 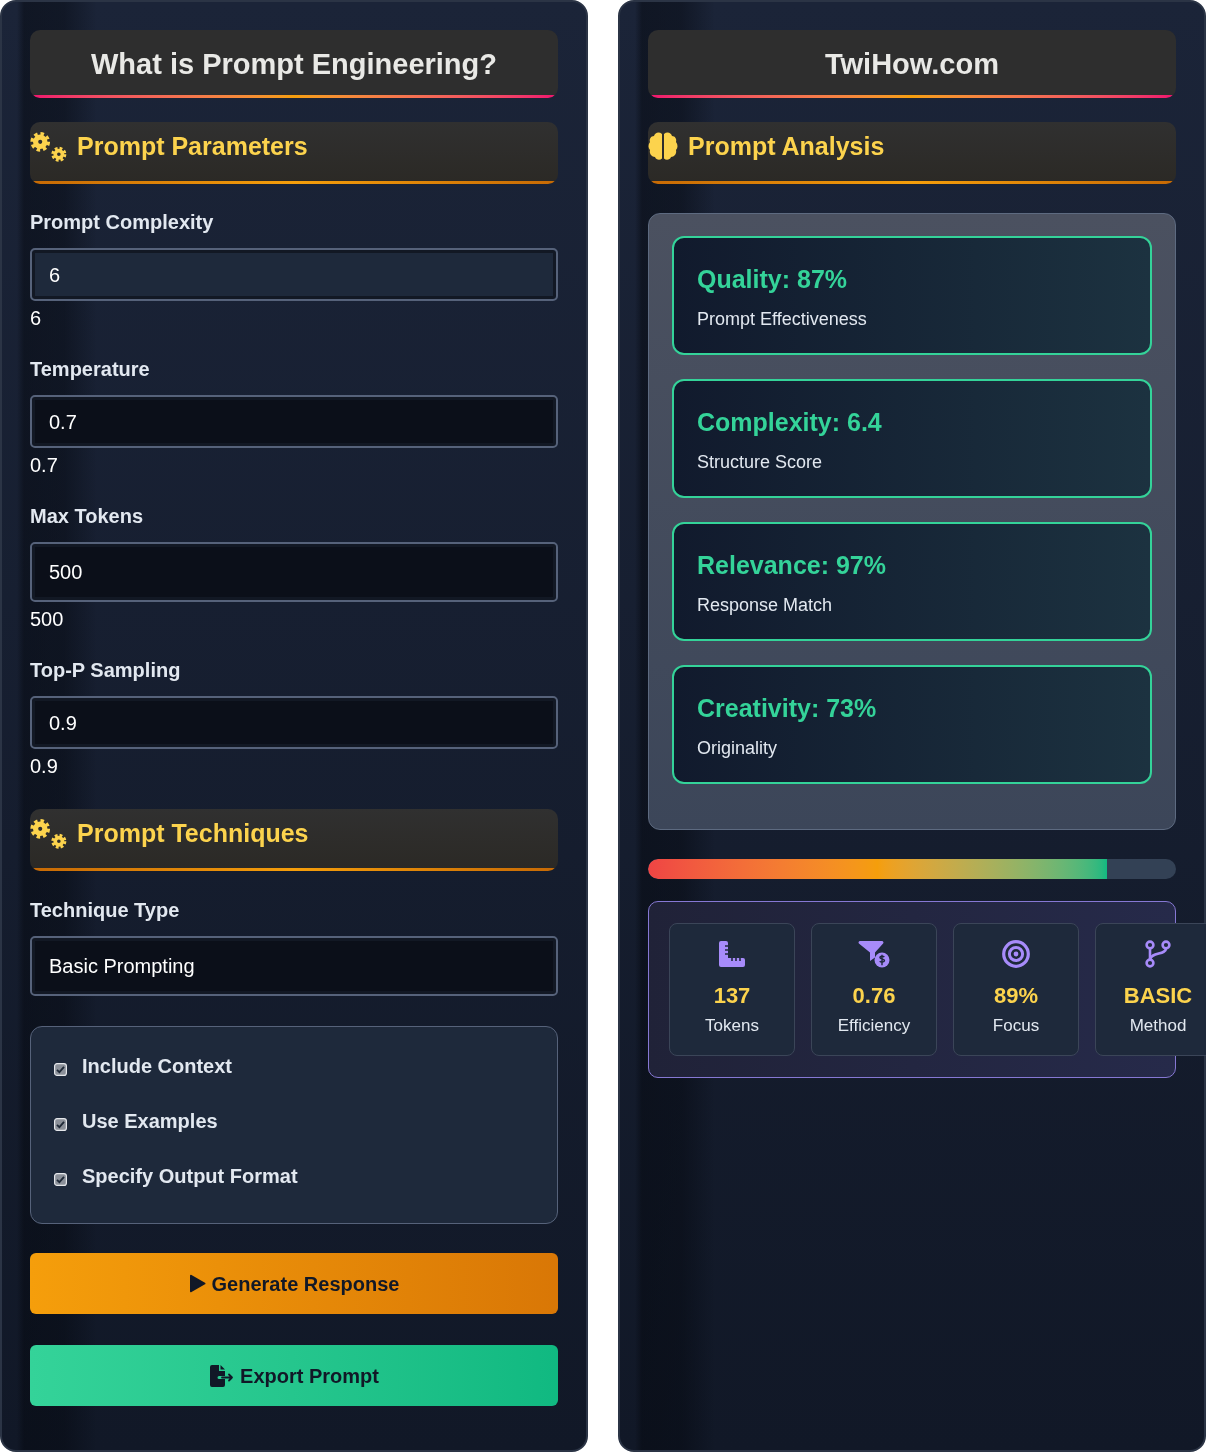 What do you see at coordinates (105, 910) in the screenshot?
I see `field-label: Technique Type` at bounding box center [105, 910].